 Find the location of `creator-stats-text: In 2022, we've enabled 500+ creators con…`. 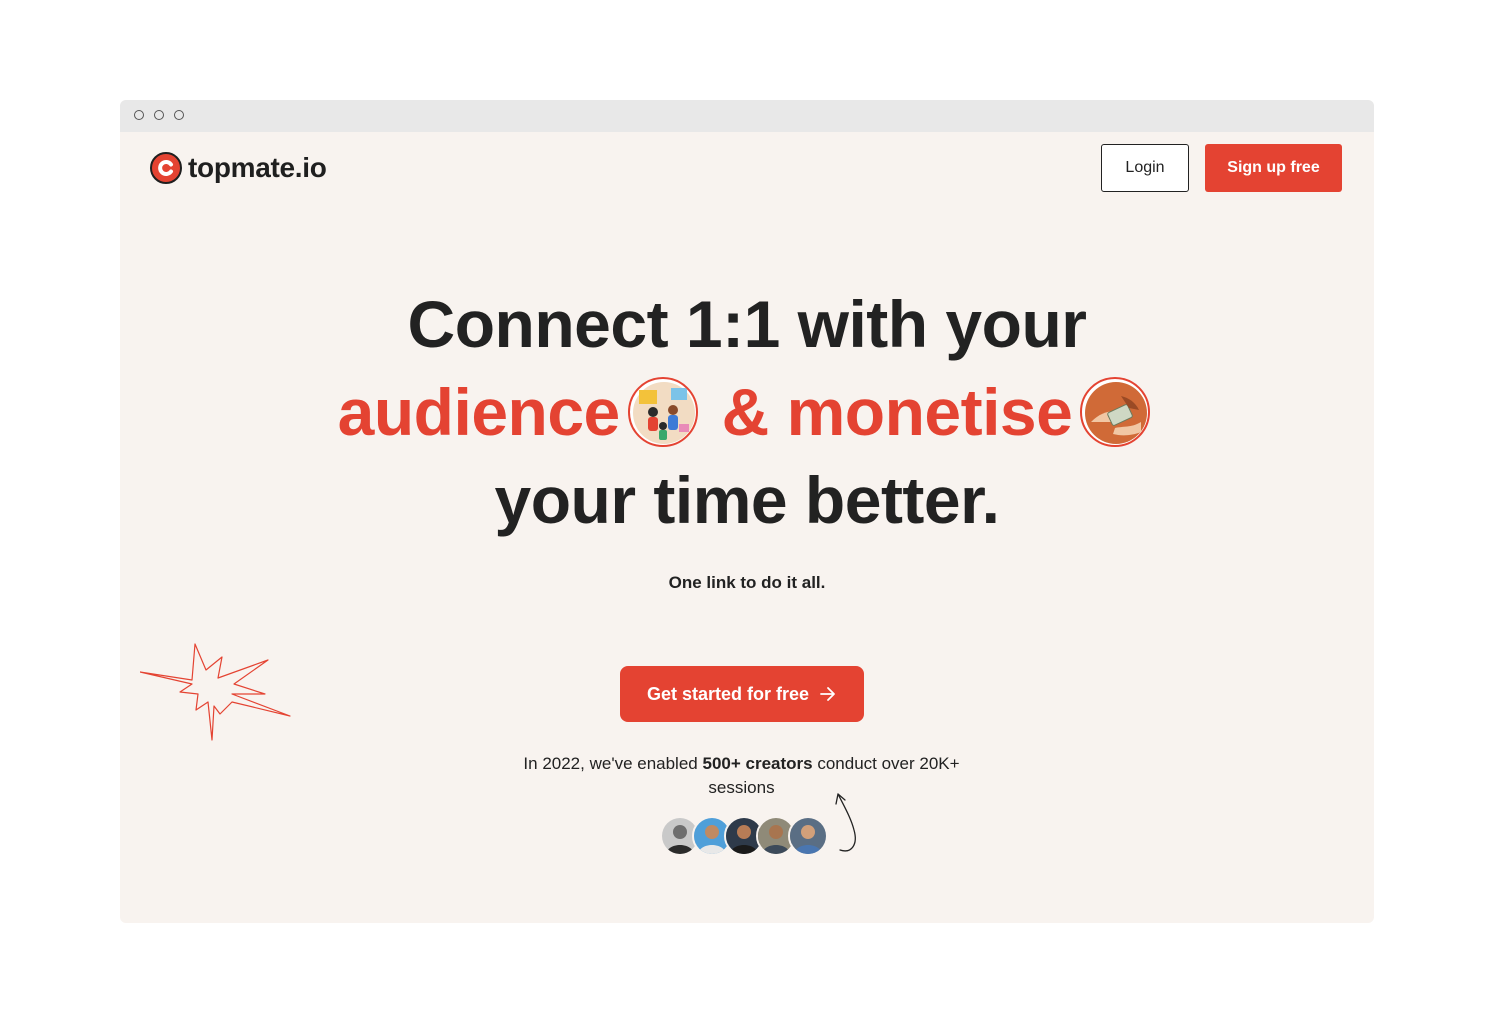

creator-stats-text: In 2022, we've enabled 500+ creators con… is located at coordinates (741, 776).